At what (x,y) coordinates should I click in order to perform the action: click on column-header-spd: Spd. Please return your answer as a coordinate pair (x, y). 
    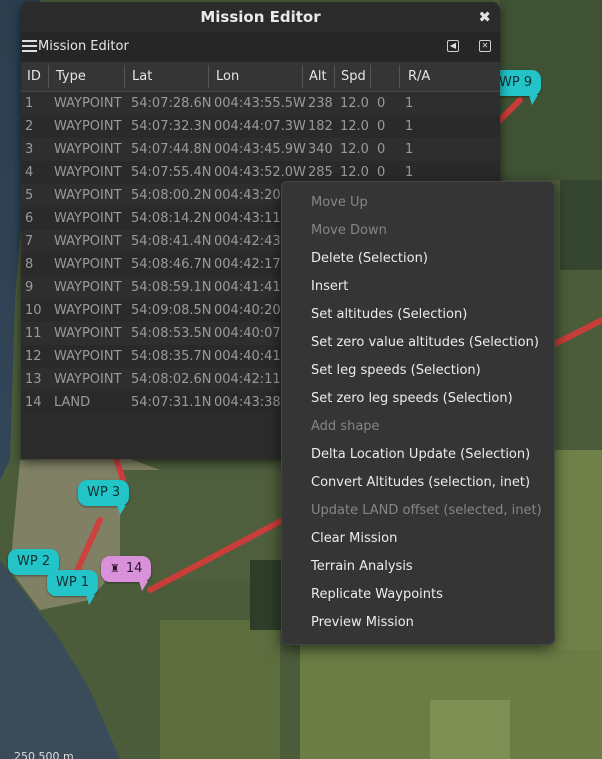
    Looking at the image, I should click on (353, 76).